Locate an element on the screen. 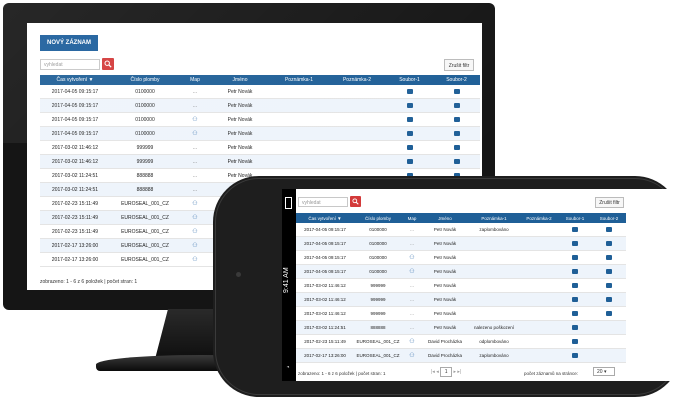 The height and width of the screenshot is (397, 683). column-header: Soubor-2 is located at coordinates (456, 80).